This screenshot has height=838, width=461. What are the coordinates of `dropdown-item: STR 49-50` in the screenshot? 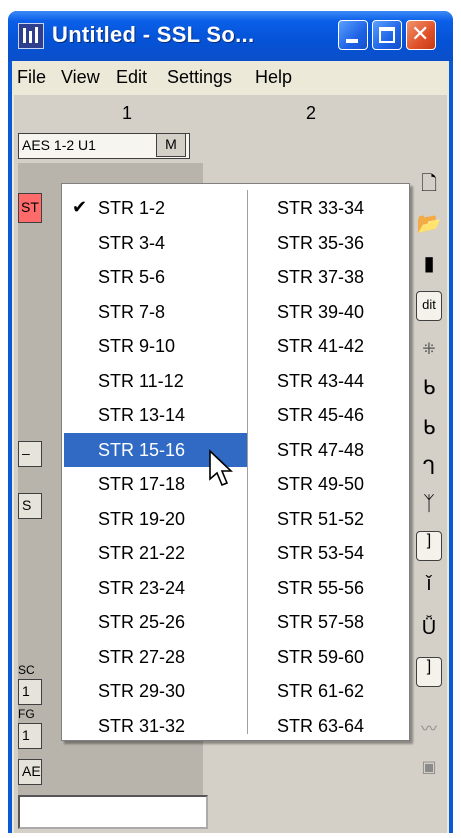 It's located at (329, 484).